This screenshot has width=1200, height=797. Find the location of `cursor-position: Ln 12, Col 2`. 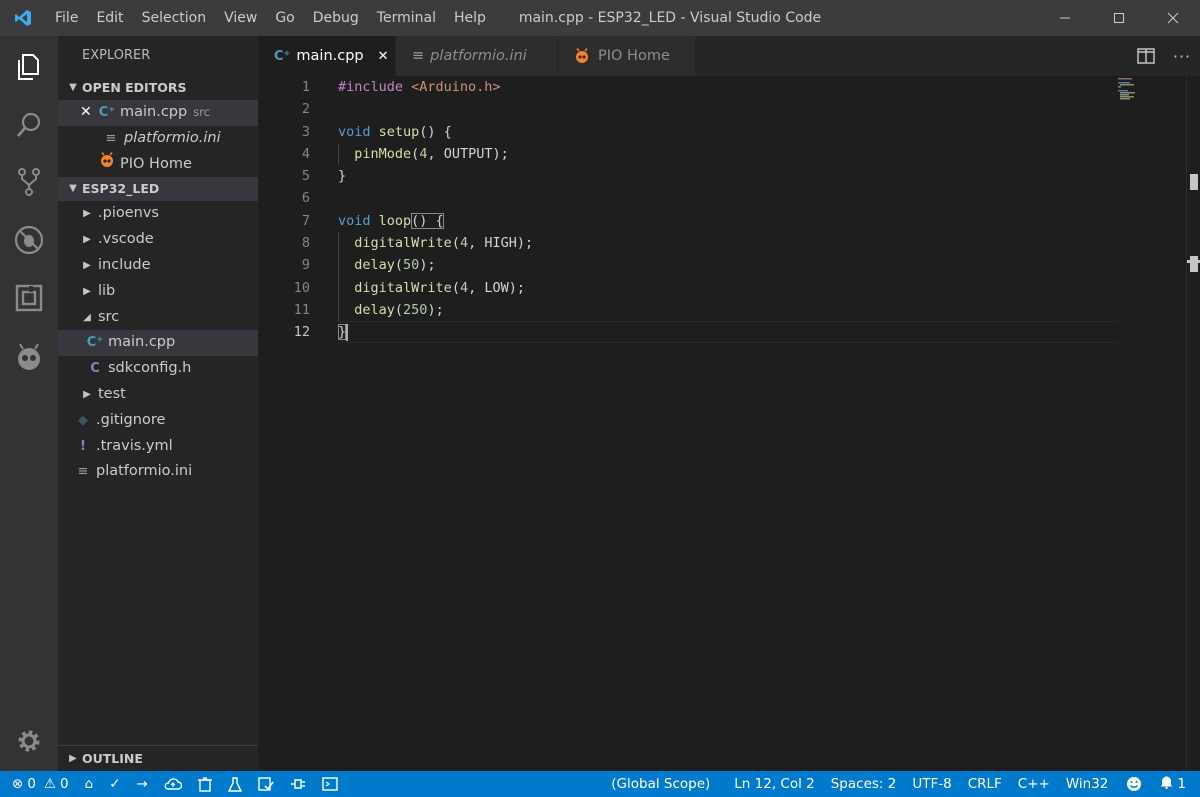

cursor-position: Ln 12, Col 2 is located at coordinates (774, 784).